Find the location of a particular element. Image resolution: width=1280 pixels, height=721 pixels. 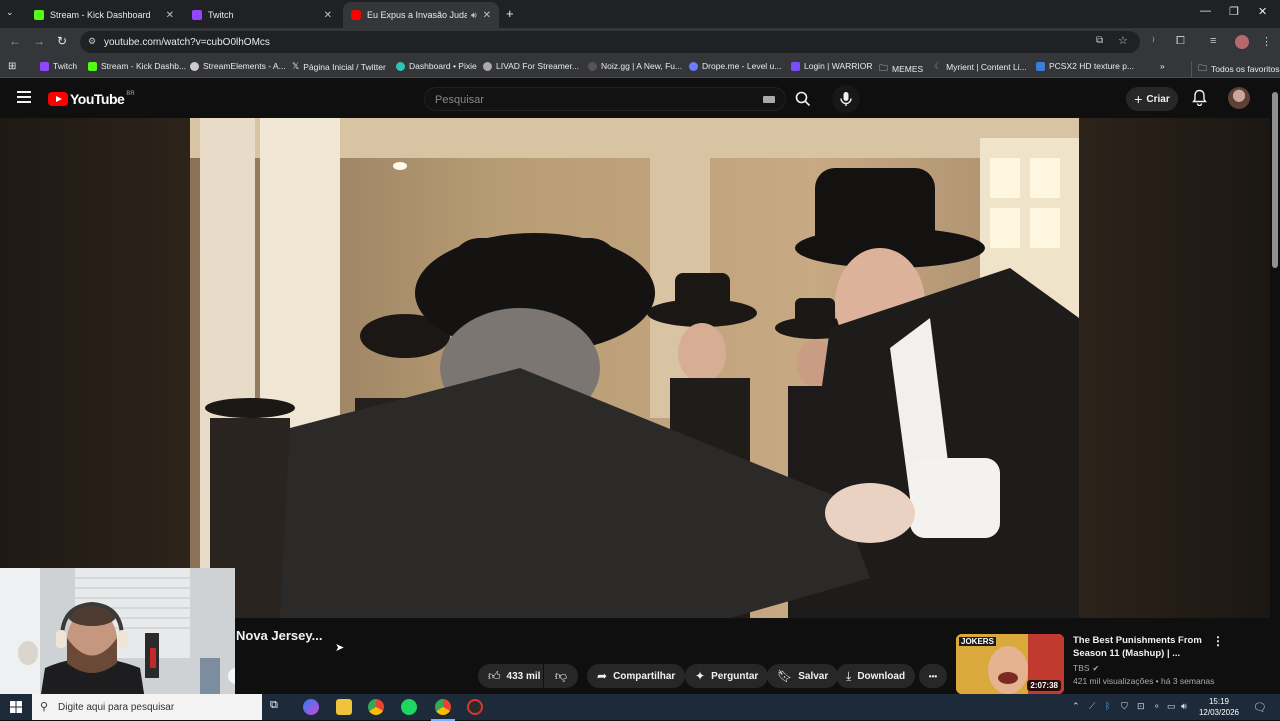

extension-audio-icon: ⁾ is located at coordinates (1153, 41).